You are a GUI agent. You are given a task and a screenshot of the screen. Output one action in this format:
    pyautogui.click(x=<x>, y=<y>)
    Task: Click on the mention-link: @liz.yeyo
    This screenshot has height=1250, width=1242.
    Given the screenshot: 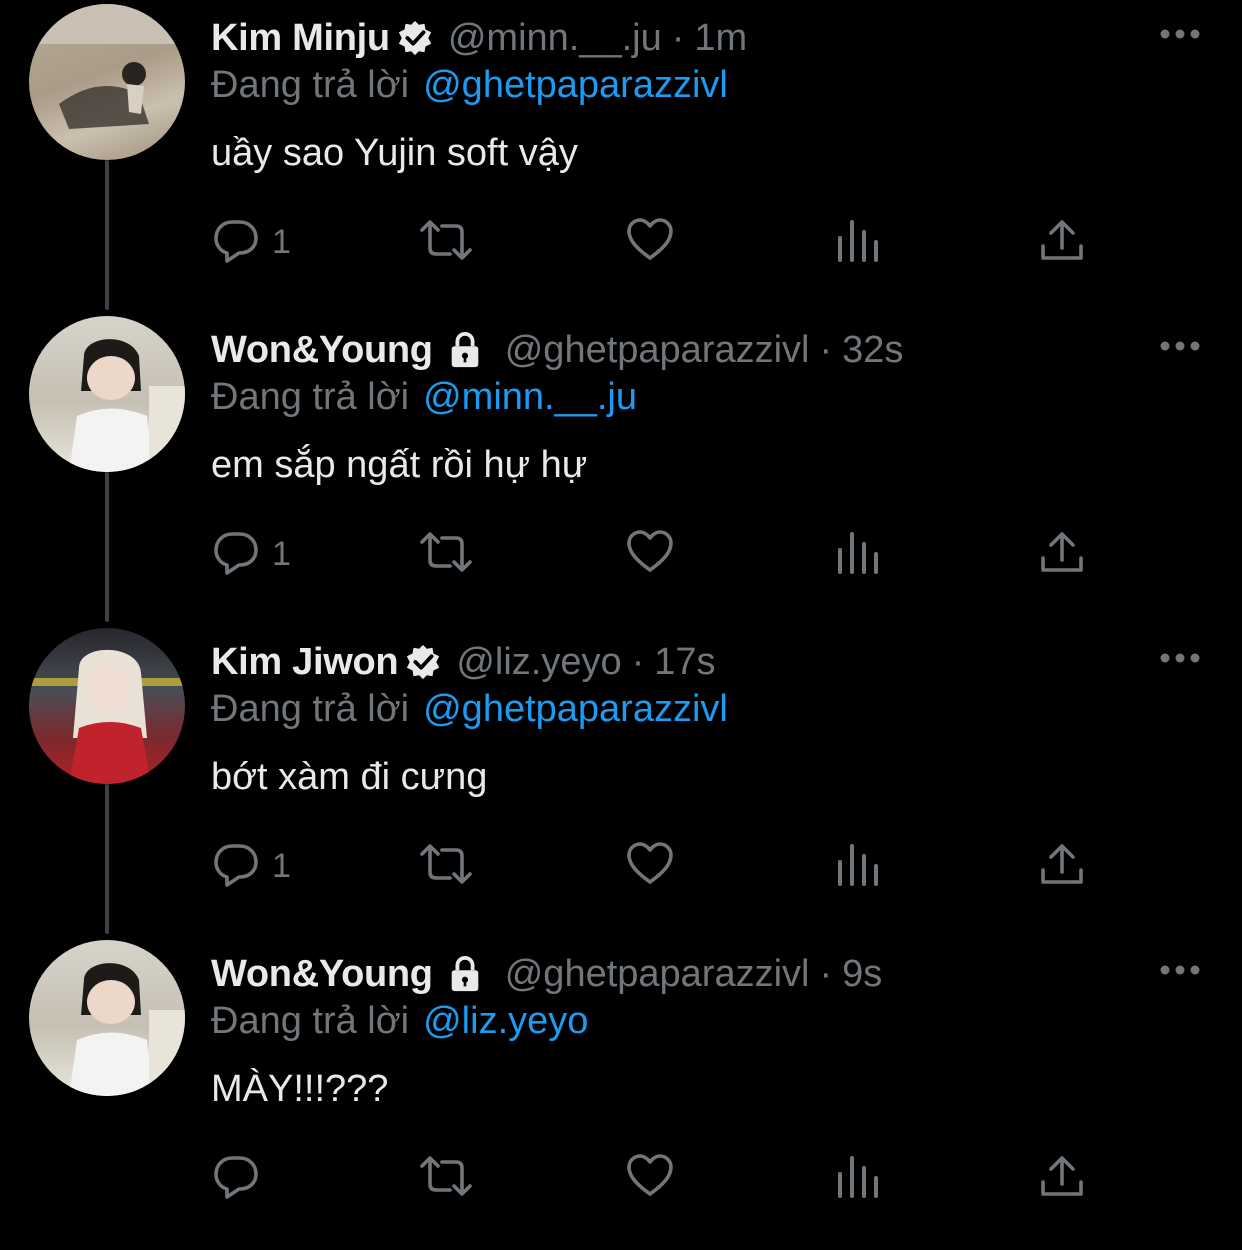 What is the action you would take?
    pyautogui.click(x=505, y=1021)
    